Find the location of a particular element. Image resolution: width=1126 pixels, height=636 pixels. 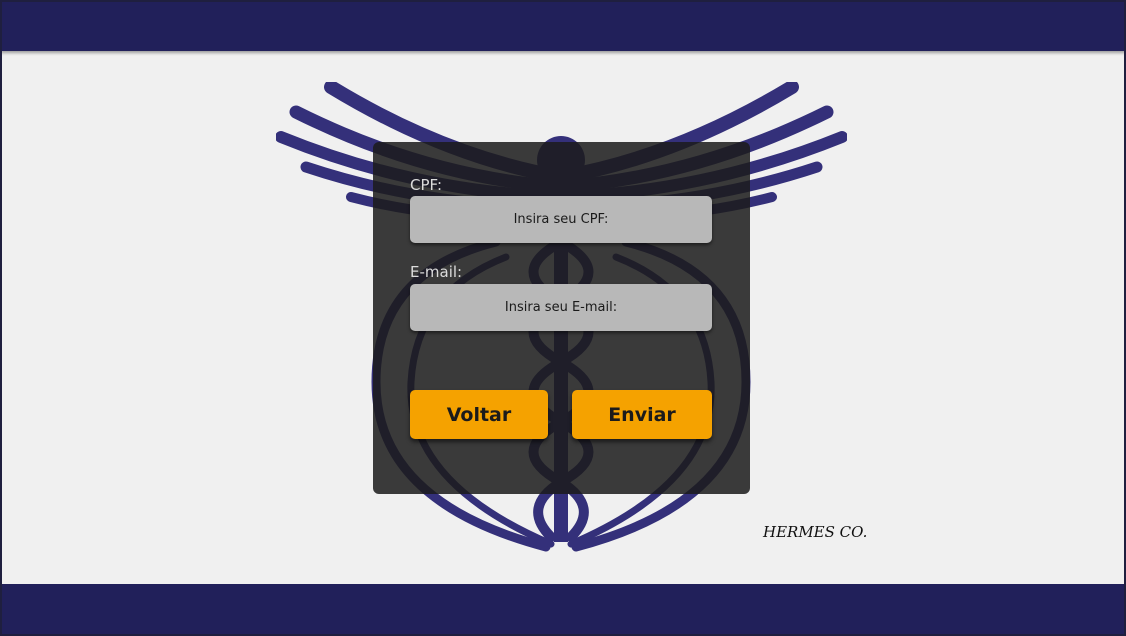

brand-name: HERMES CO. is located at coordinates (815, 532).